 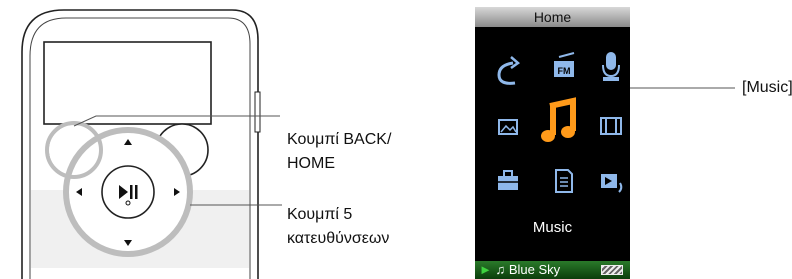 I want to click on document-icon, so click(x=564, y=181).